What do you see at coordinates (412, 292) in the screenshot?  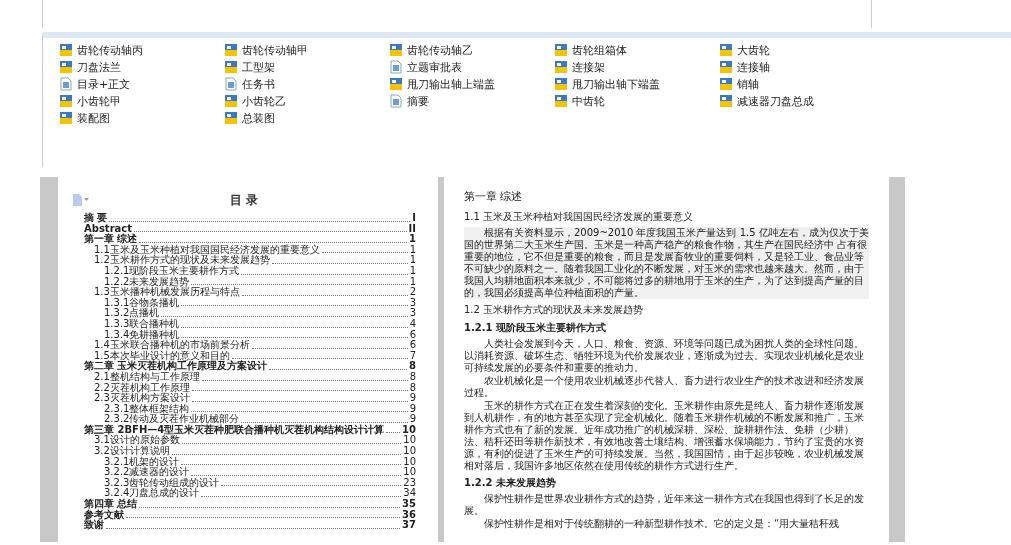 I see `page-number: 2` at bounding box center [412, 292].